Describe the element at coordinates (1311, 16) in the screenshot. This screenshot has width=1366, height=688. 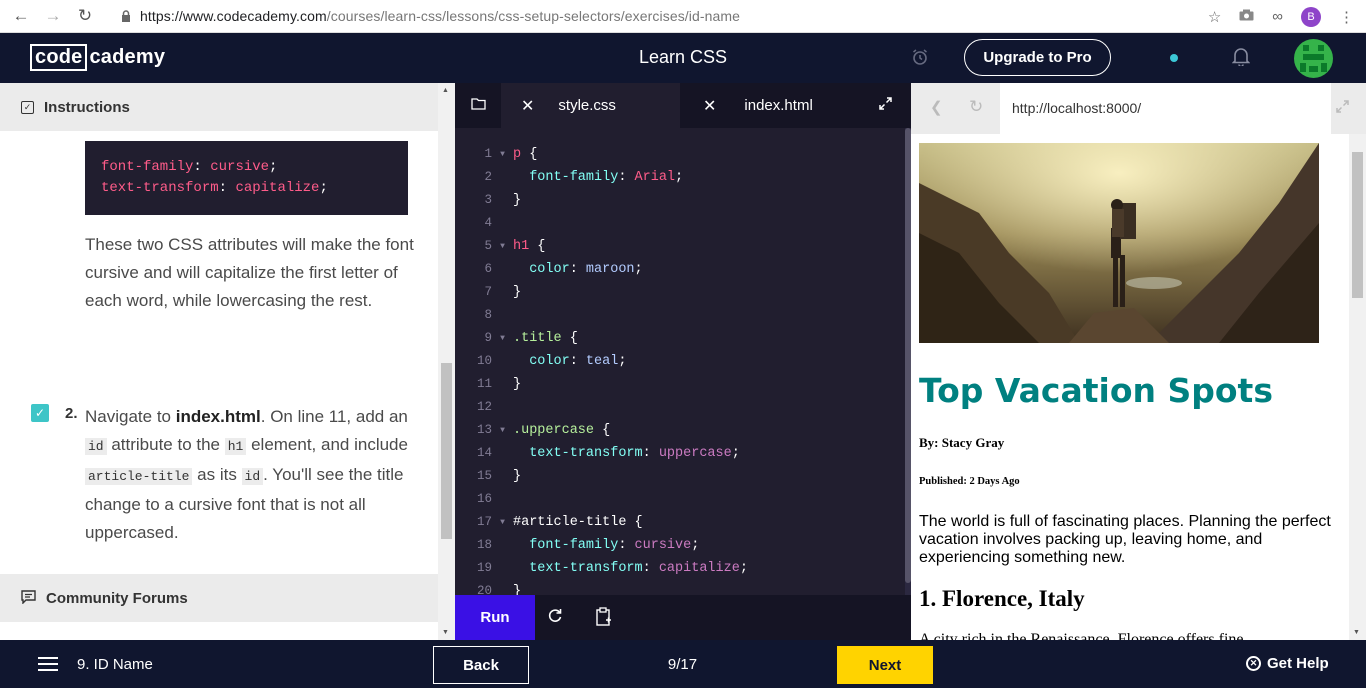
I see `profile-avatar: B` at that location.